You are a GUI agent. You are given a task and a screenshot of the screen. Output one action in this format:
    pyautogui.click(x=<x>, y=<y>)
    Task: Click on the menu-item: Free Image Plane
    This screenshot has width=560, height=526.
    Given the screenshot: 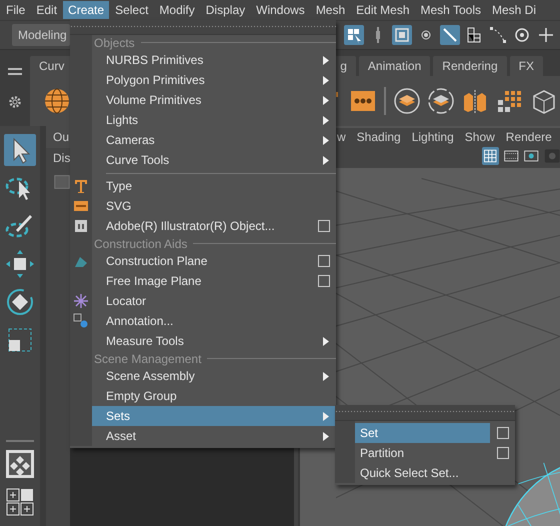 What is the action you would take?
    pyautogui.click(x=214, y=281)
    